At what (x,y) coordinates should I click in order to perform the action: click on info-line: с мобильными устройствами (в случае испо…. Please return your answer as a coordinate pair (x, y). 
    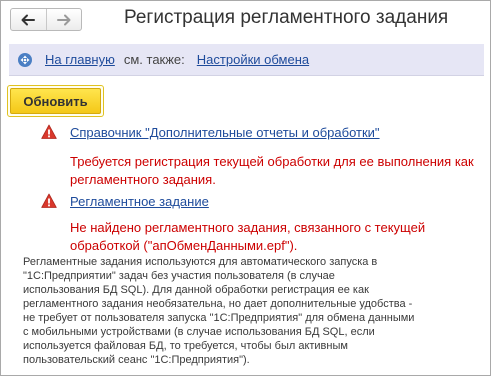
    Looking at the image, I should click on (199, 332).